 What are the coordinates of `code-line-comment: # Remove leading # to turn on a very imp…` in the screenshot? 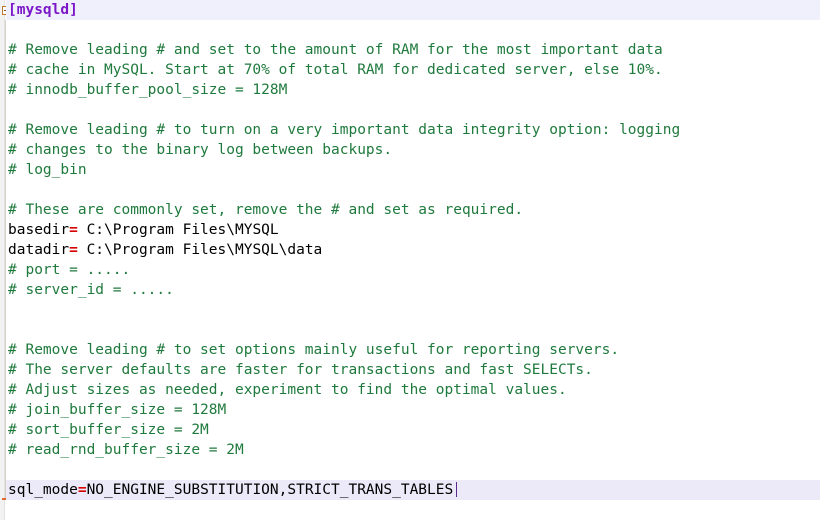 It's located at (413, 130).